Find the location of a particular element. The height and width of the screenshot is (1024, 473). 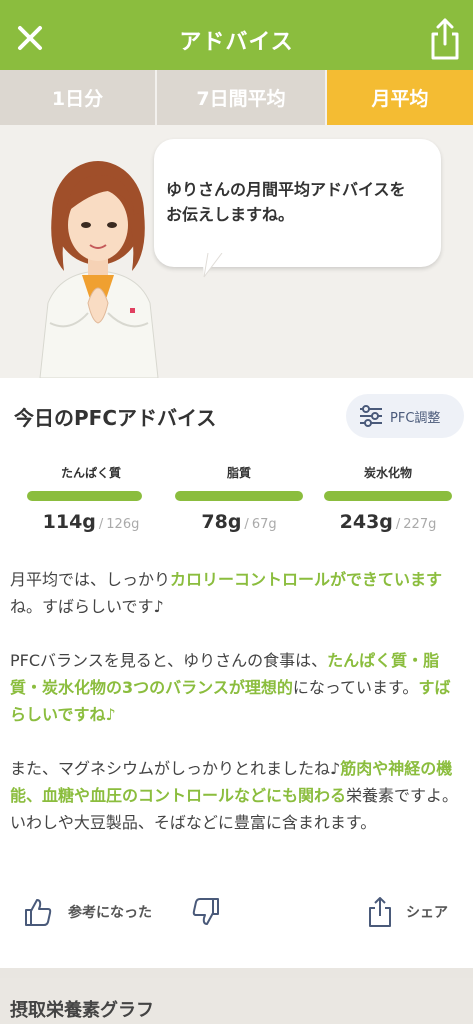

meter-target: 126g is located at coordinates (123, 524).